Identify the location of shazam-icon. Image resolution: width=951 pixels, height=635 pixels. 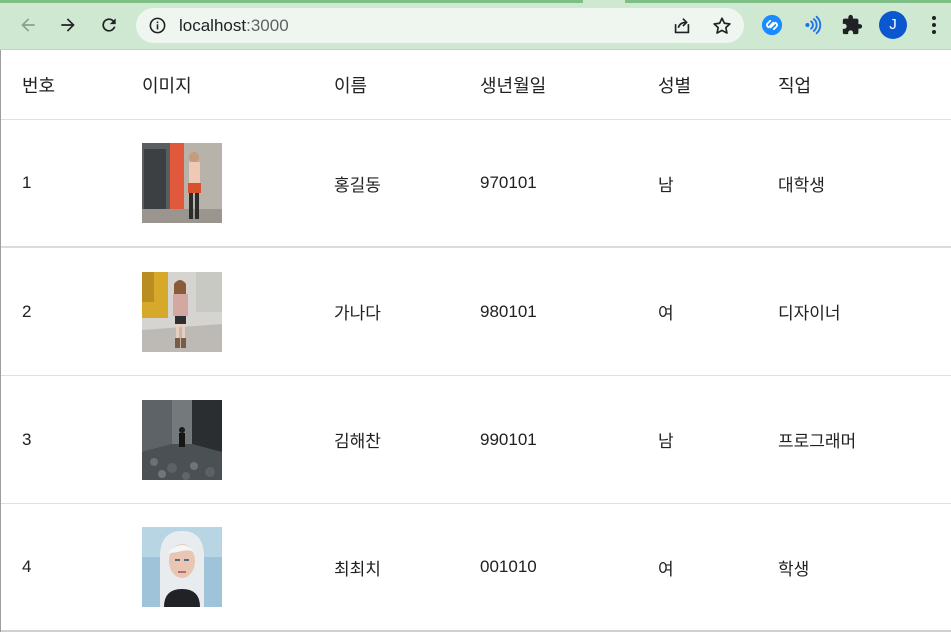
(772, 25).